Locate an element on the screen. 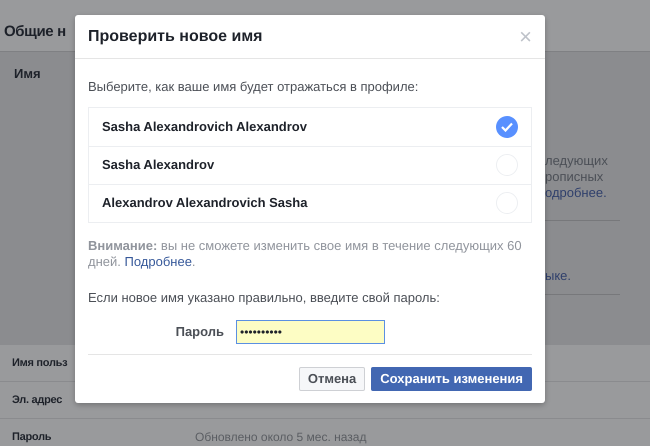 The width and height of the screenshot is (650, 446). description-text: рописных is located at coordinates (574, 177).